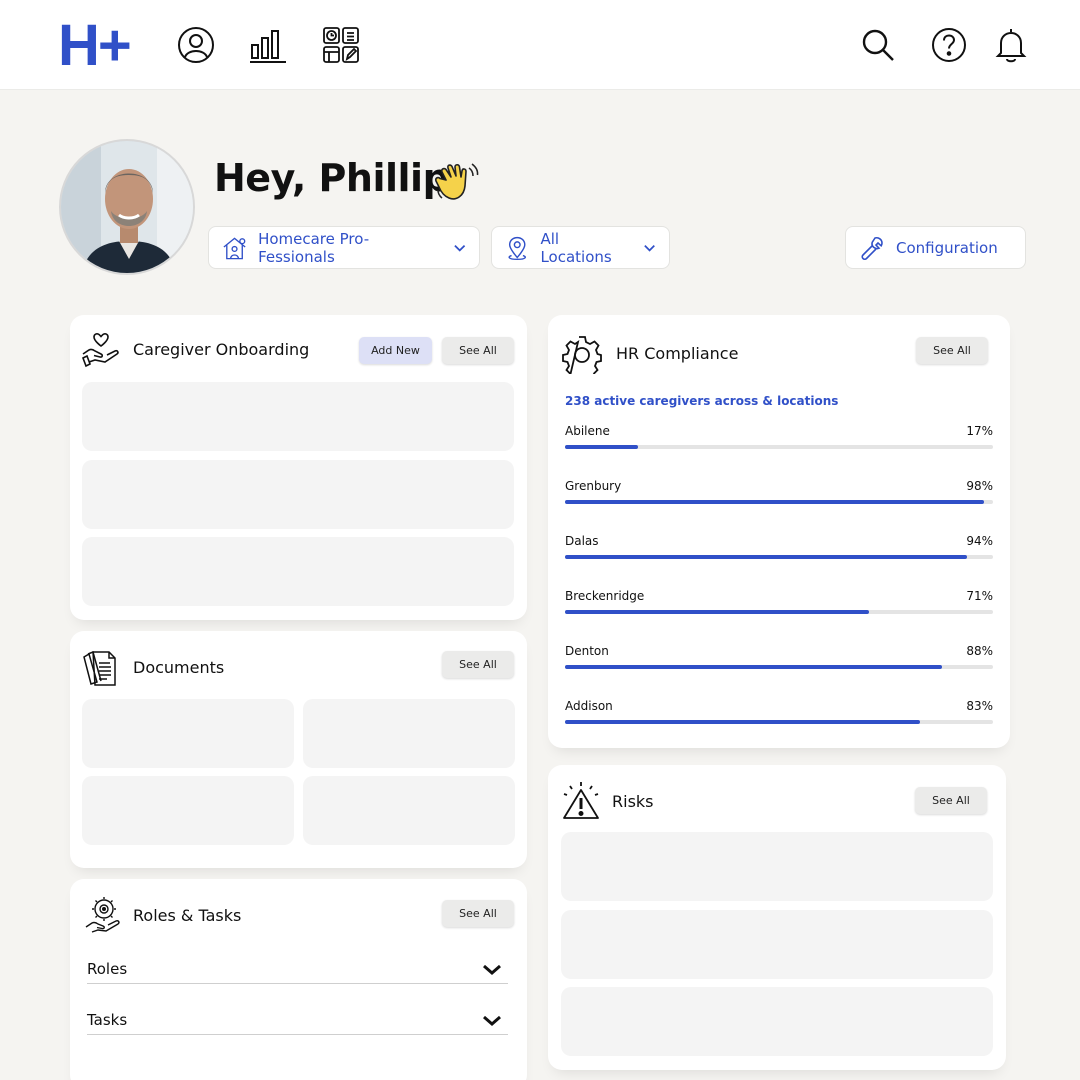  I want to click on logo-letter: H+, so click(95, 45).